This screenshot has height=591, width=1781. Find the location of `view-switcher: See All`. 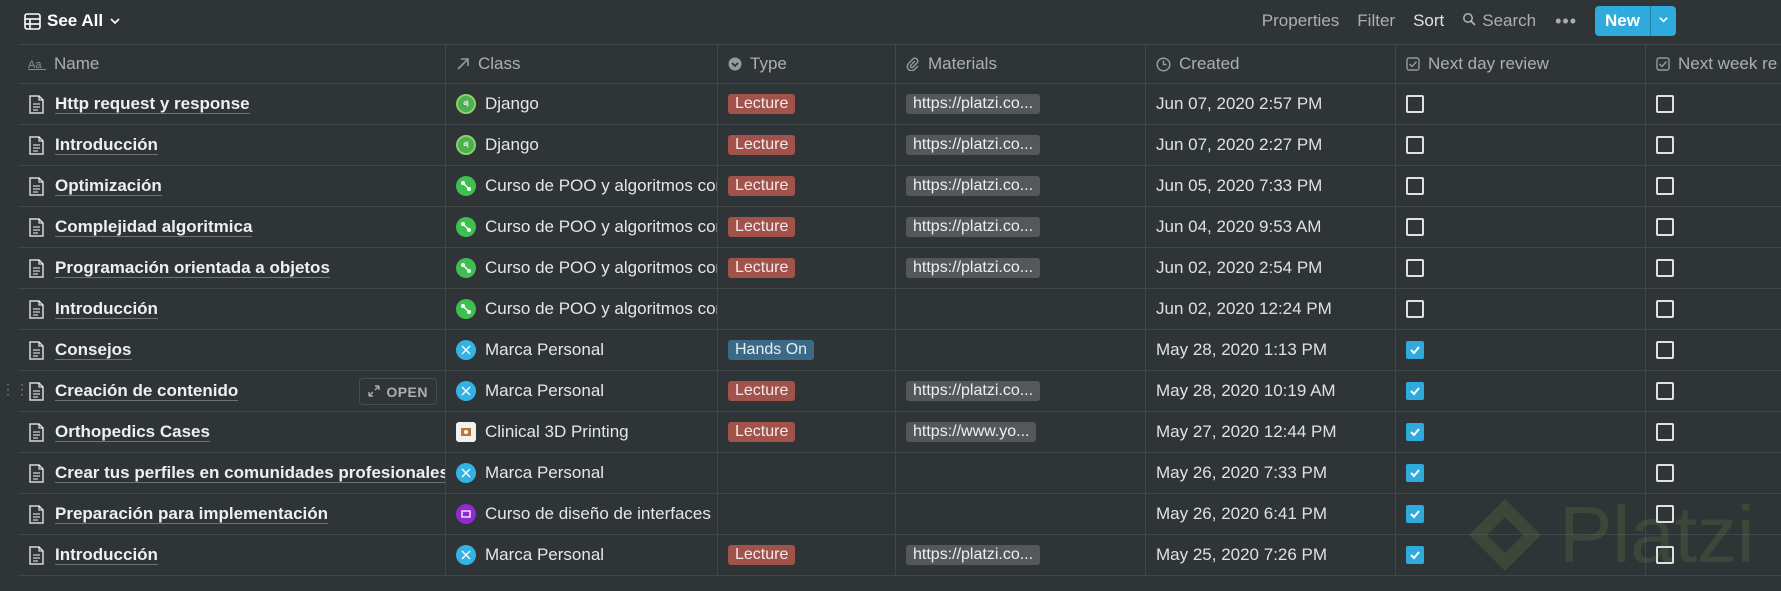

view-switcher: See All is located at coordinates (72, 21).